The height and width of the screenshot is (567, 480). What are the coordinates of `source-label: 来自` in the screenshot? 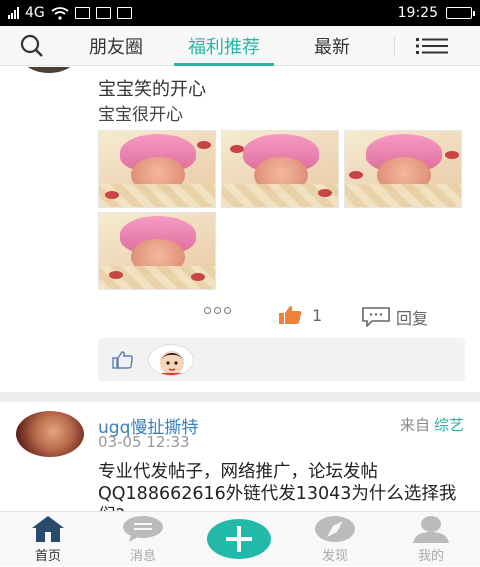 It's located at (414, 425).